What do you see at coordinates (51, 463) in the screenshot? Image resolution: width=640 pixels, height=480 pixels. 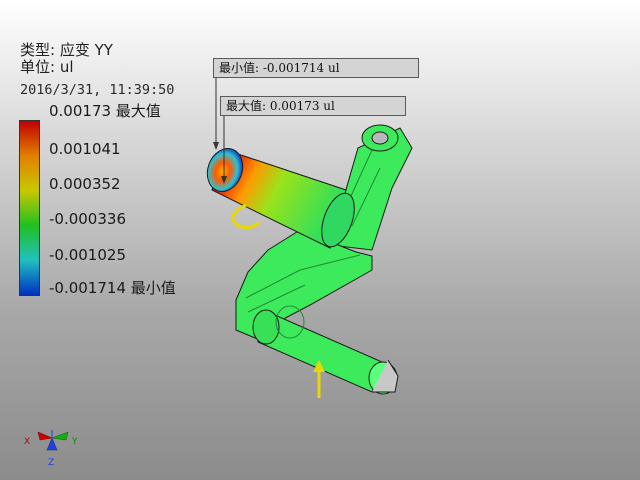 I see `triad-z-label: Z` at bounding box center [51, 463].